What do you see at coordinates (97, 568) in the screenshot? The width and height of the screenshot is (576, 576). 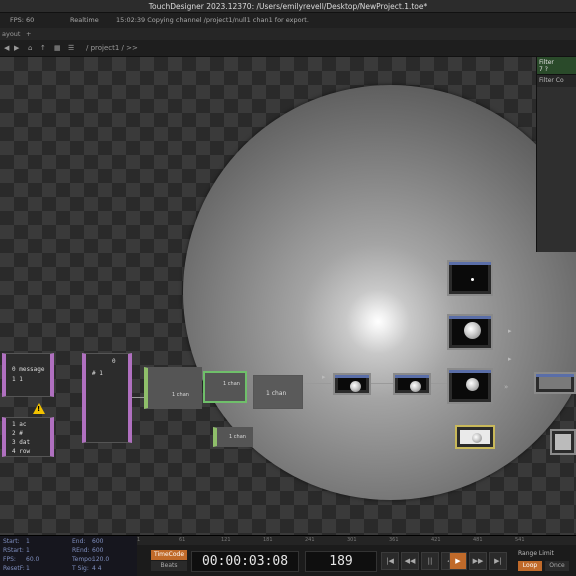 I see `tl-value: 4 4` at bounding box center [97, 568].